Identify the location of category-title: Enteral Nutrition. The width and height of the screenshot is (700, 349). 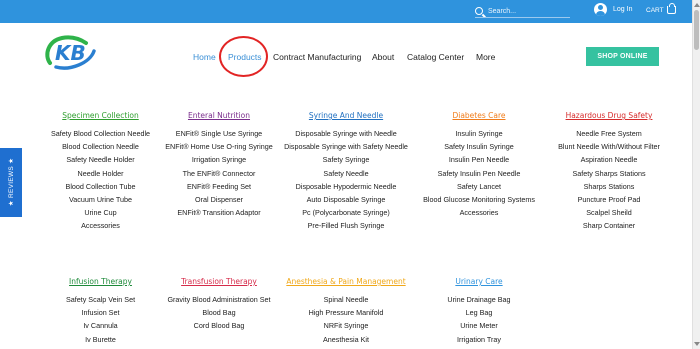
(219, 118).